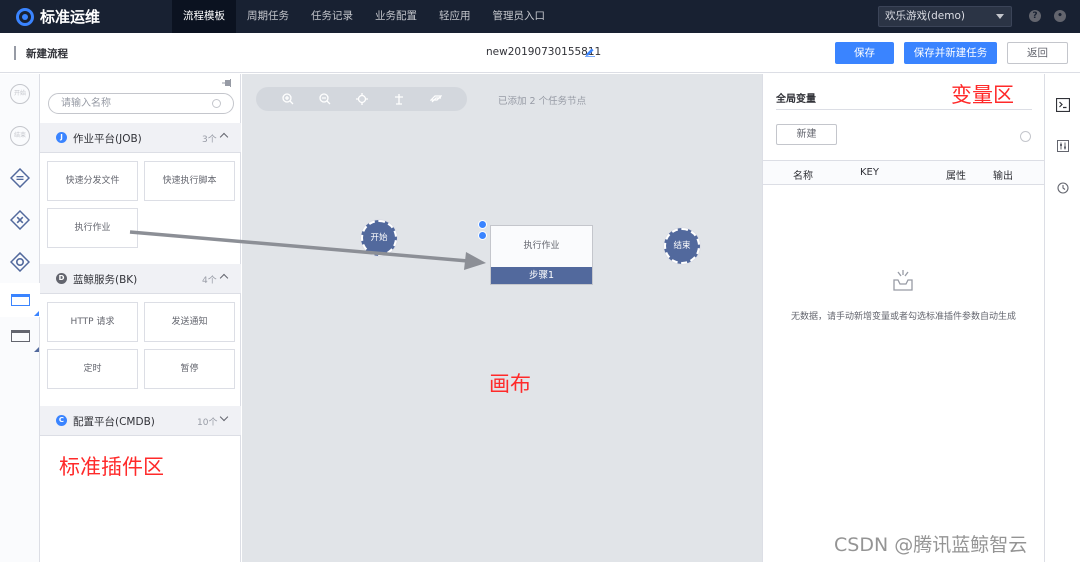 This screenshot has width=1080, height=562. Describe the element at coordinates (15, 53) in the screenshot. I see `title-divider` at that location.